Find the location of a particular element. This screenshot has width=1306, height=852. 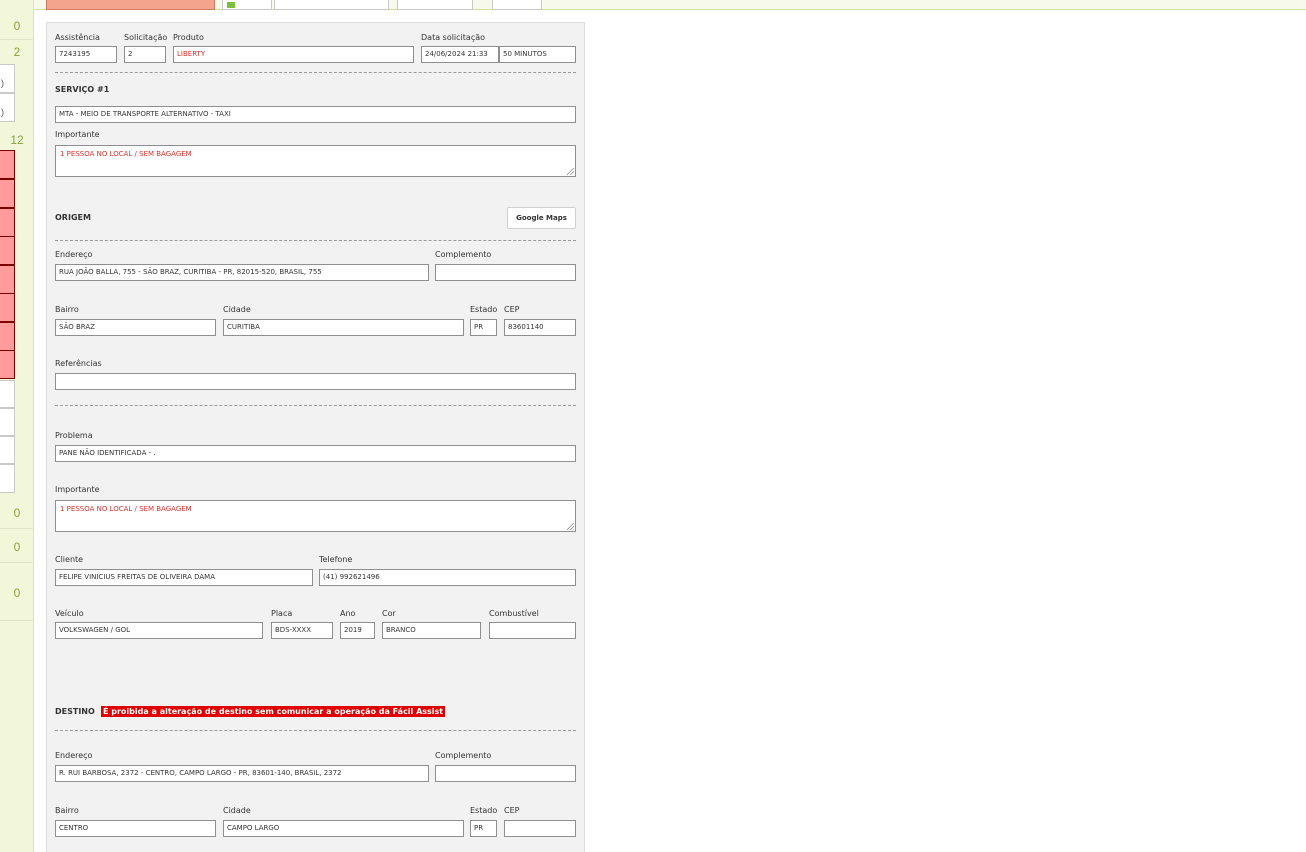

count-badge: 12 is located at coordinates (17, 140).